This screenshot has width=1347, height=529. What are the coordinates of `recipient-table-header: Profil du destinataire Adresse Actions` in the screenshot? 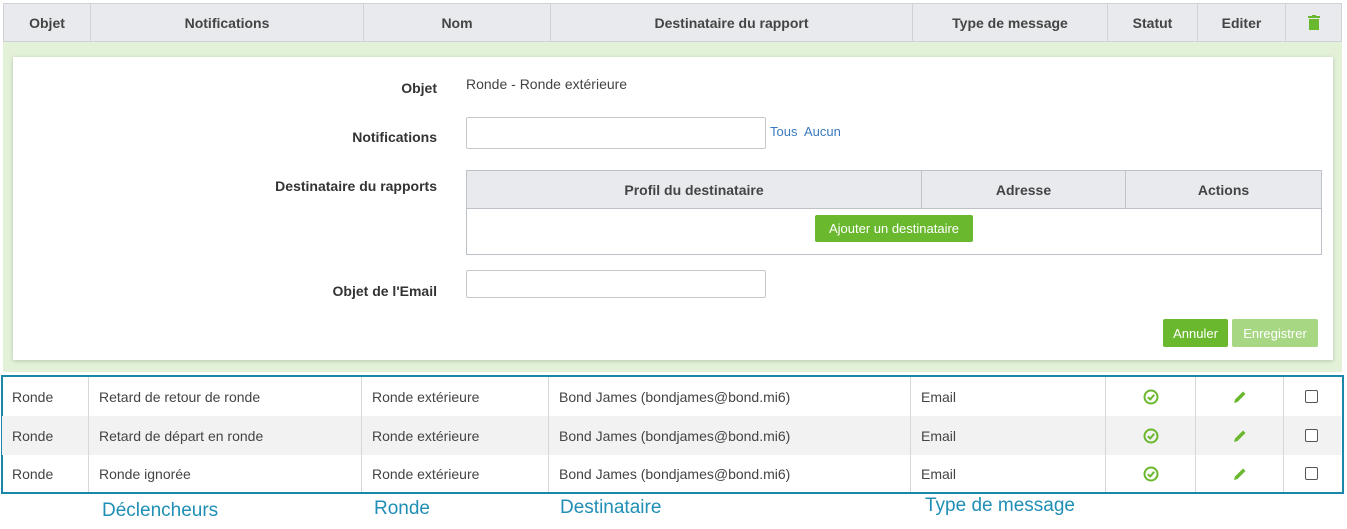 It's located at (894, 190).